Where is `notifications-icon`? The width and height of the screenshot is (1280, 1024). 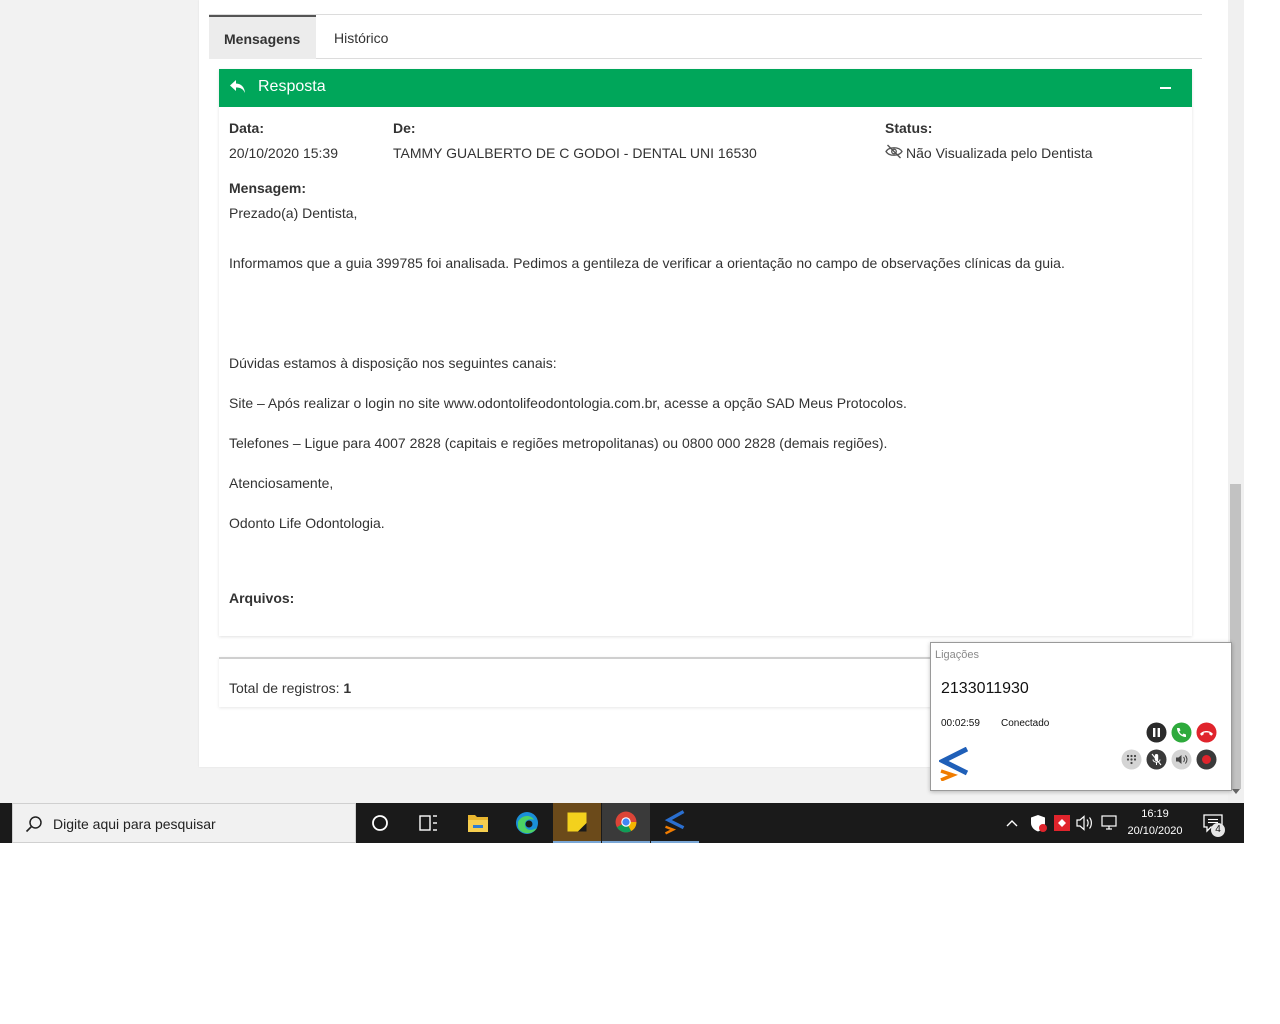 notifications-icon is located at coordinates (1213, 823).